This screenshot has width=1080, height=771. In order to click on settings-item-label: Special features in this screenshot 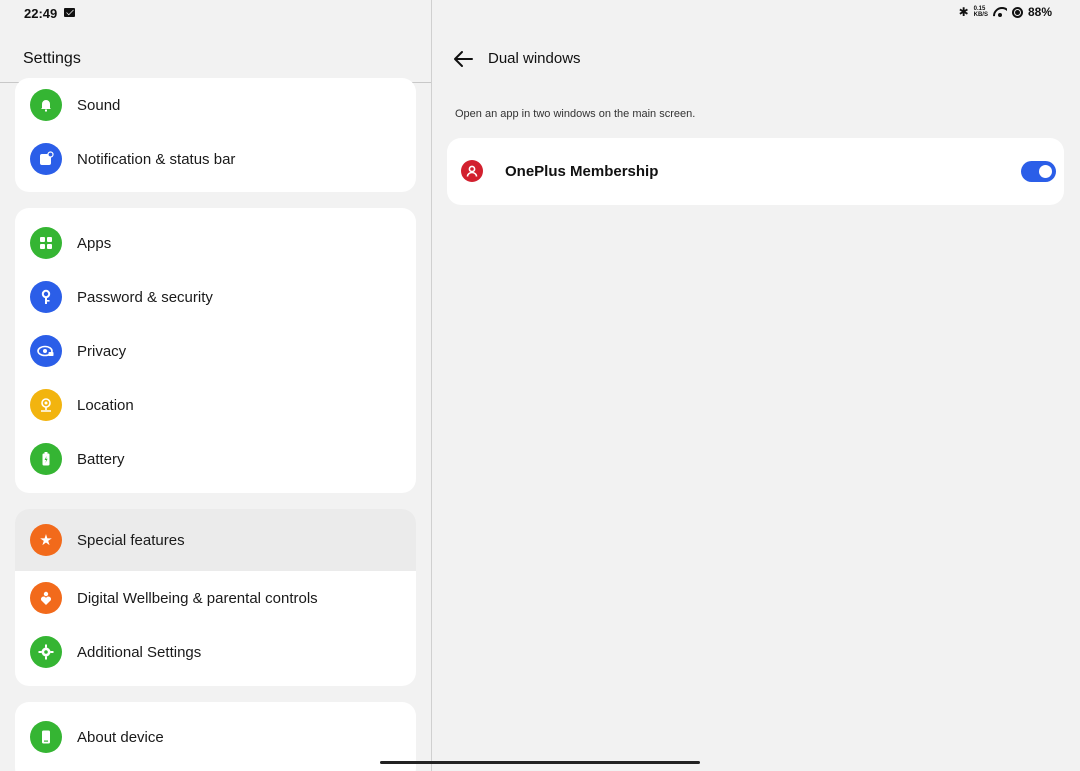, I will do `click(131, 540)`.